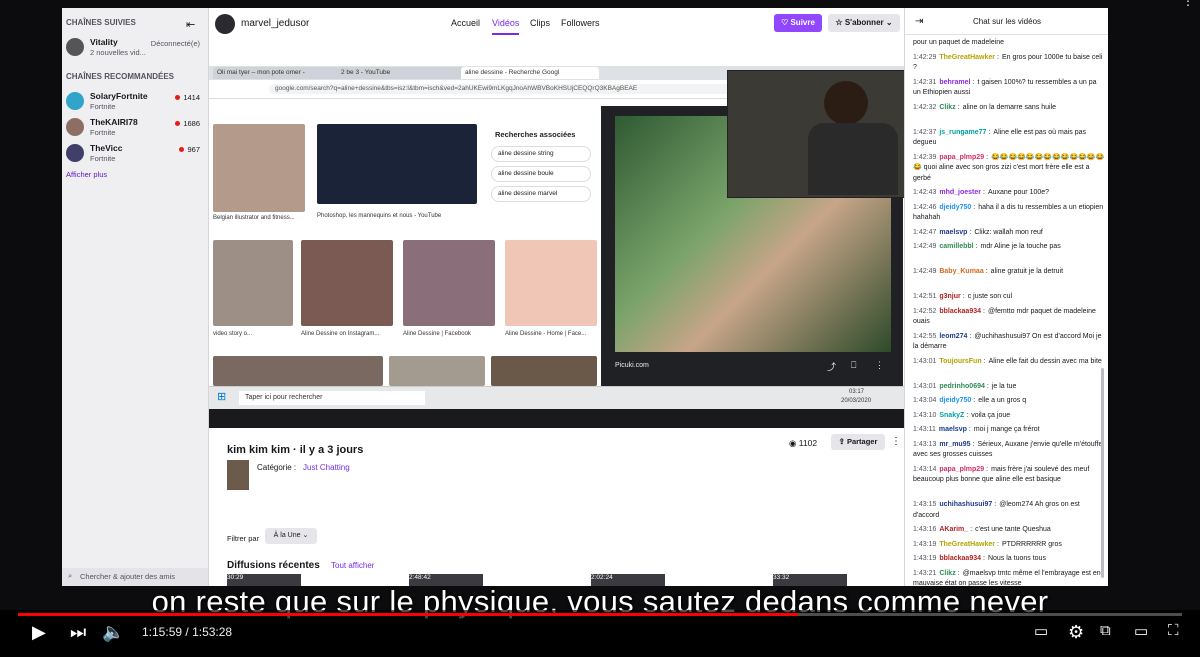  What do you see at coordinates (187, 632) in the screenshot?
I see `time-display: 1:15:59 / 1:53:28` at bounding box center [187, 632].